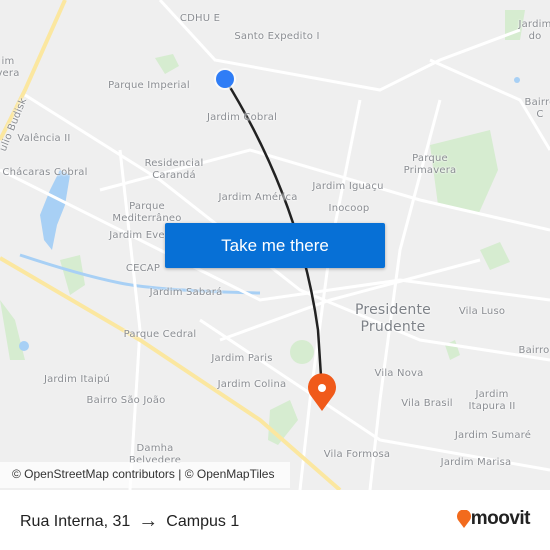  I want to click on map-label: CDHU E, so click(200, 18).